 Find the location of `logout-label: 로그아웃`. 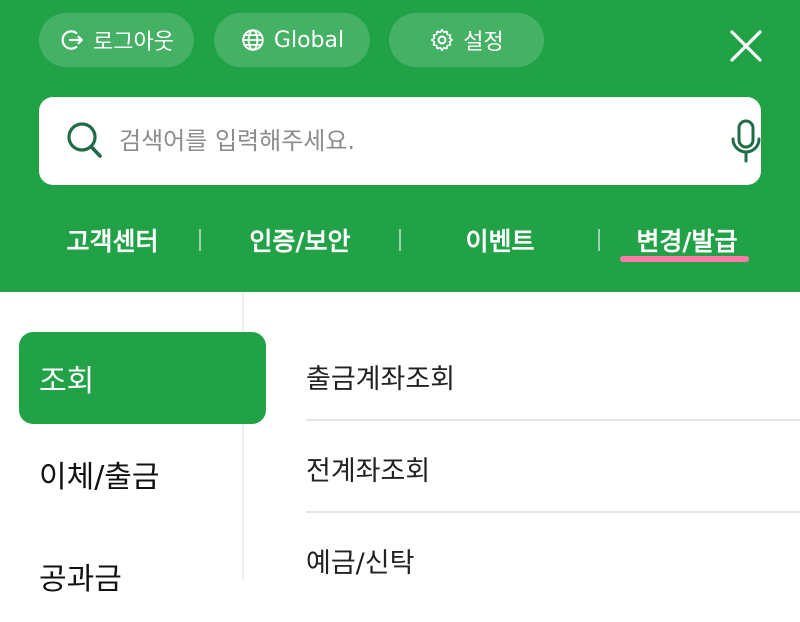

logout-label: 로그아웃 is located at coordinates (133, 42).